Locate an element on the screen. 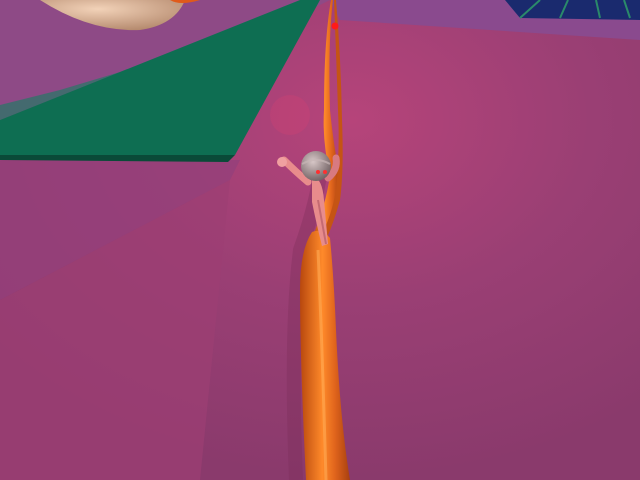 The image size is (640, 480). rail-marker-icon is located at coordinates (335, 26).